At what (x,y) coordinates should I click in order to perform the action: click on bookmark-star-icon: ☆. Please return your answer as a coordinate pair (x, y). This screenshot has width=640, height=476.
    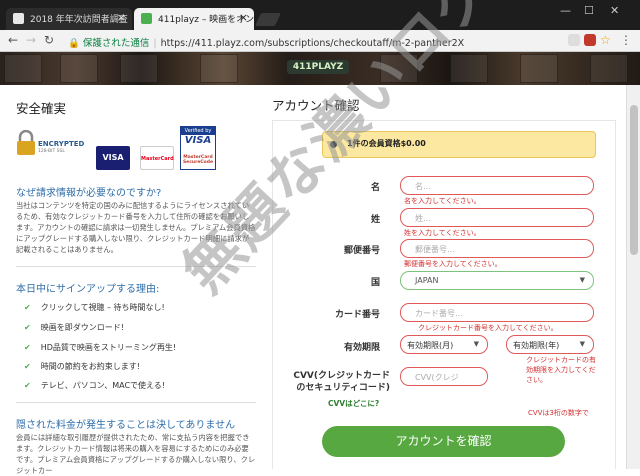
    Looking at the image, I should click on (605, 40).